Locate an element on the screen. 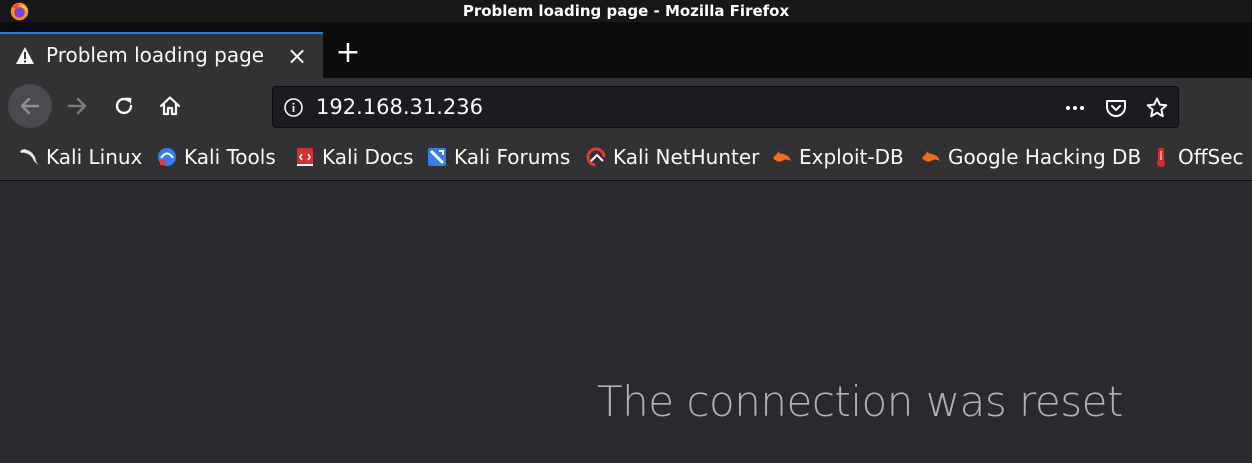  home-icon is located at coordinates (170, 106).